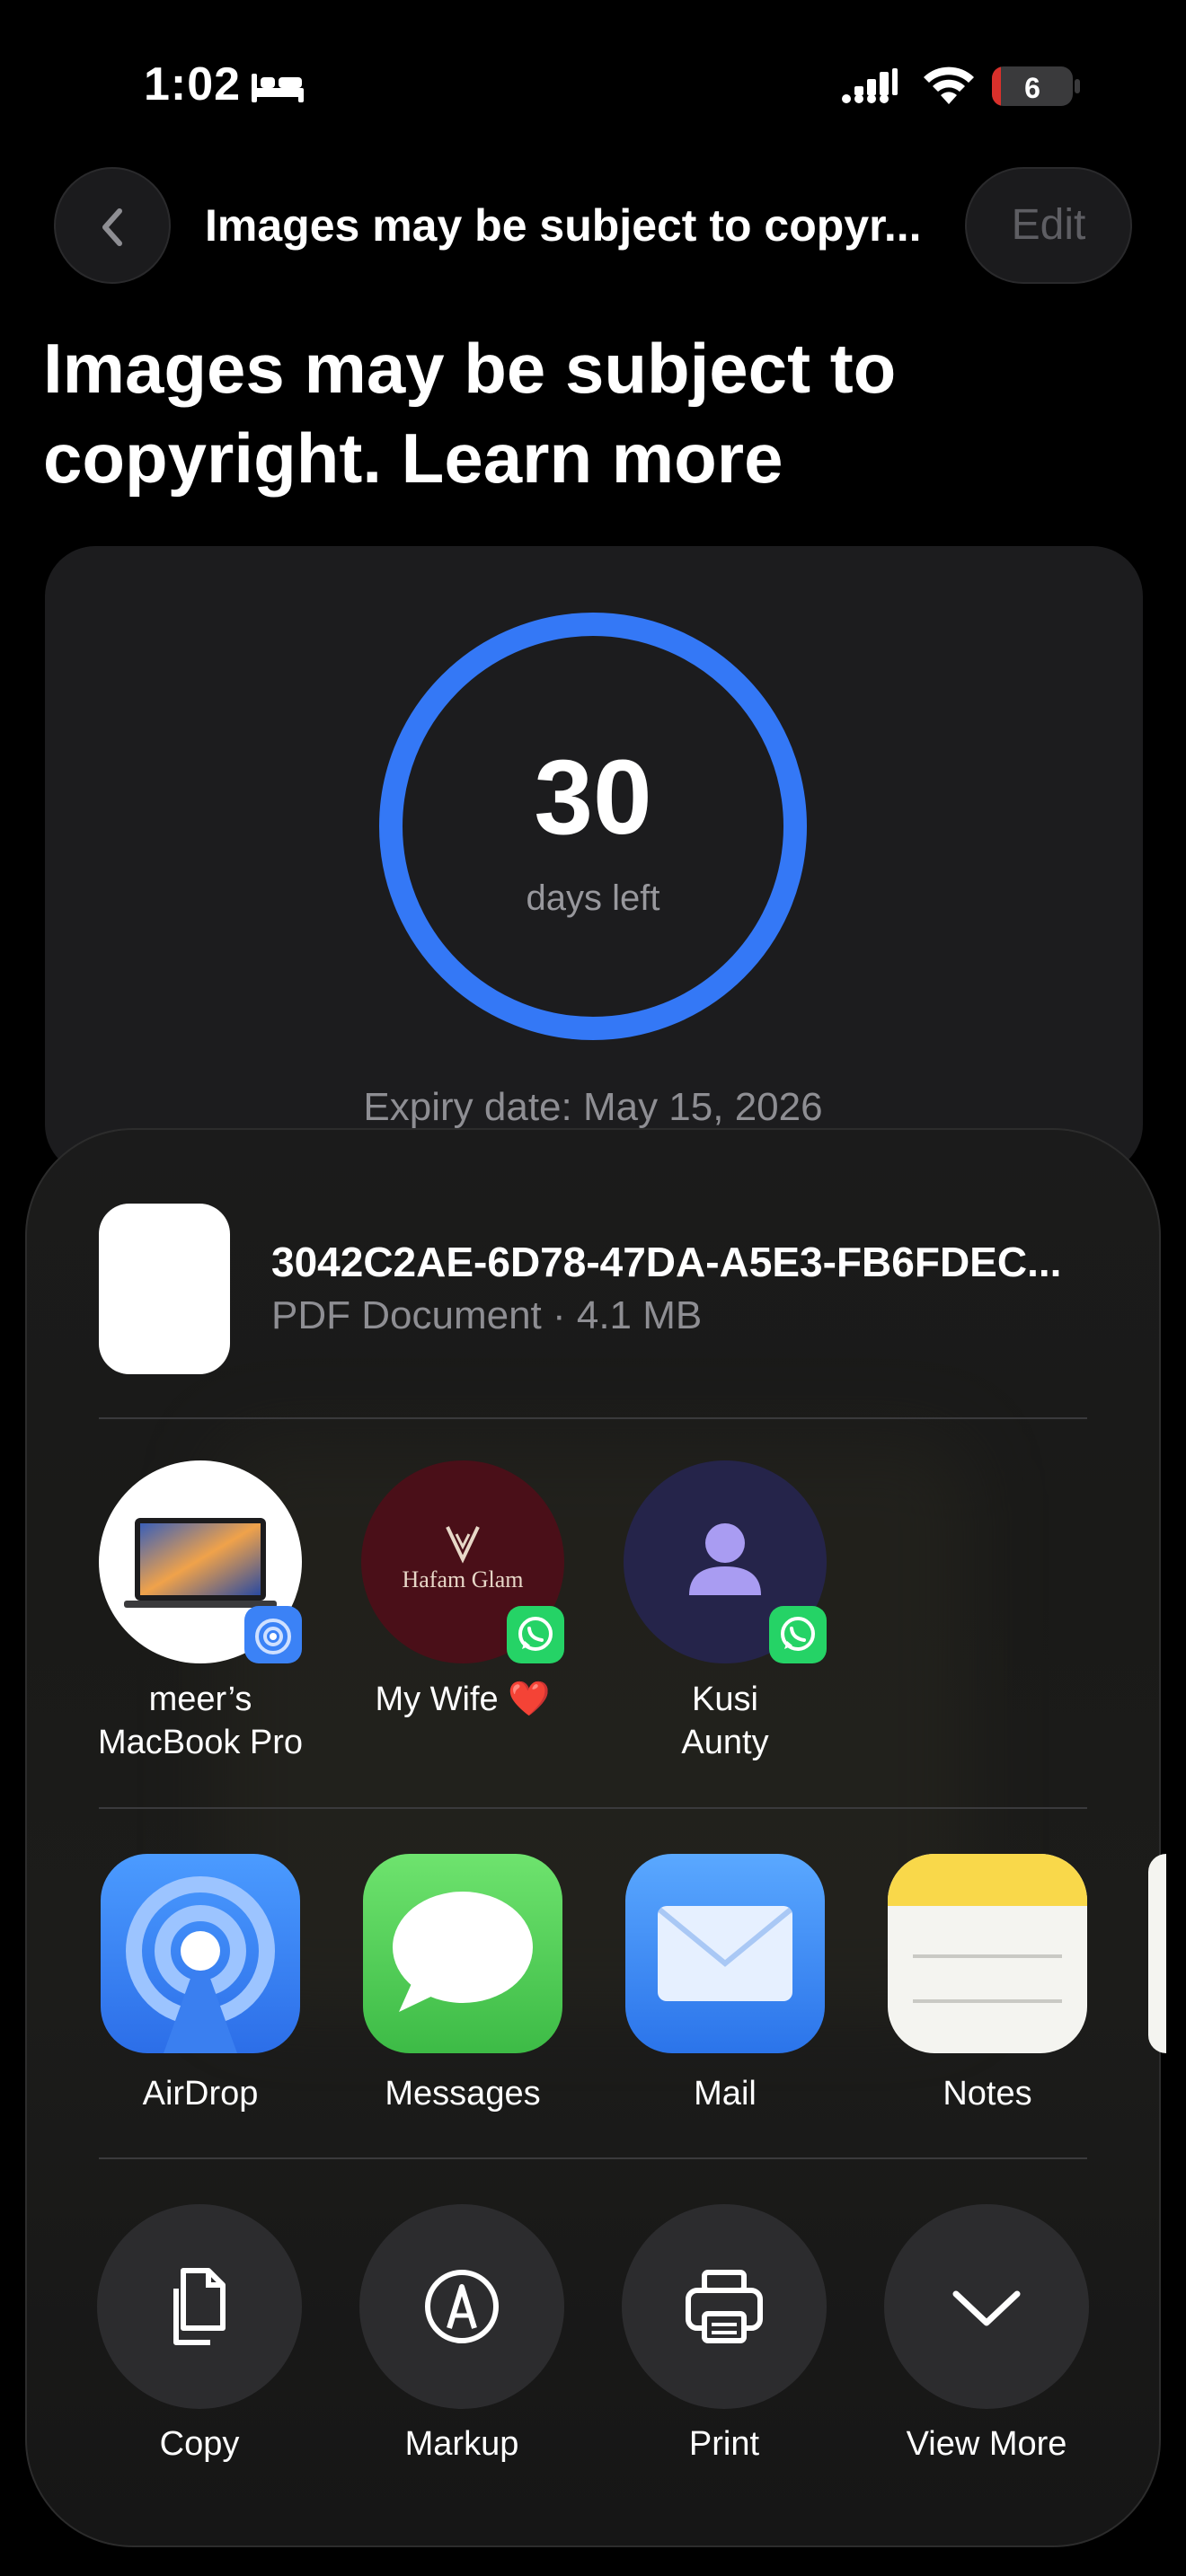  Describe the element at coordinates (164, 1289) in the screenshot. I see `document-thumbnail` at that location.